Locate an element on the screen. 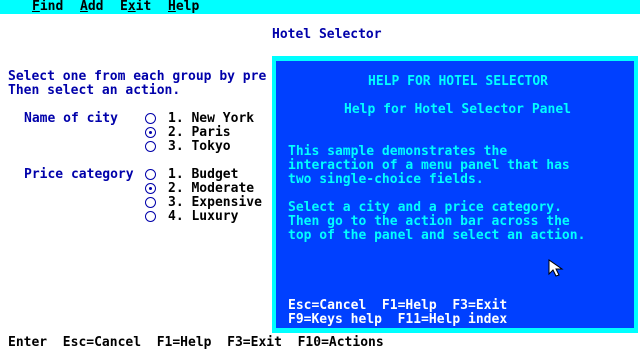 This screenshot has height=350, width=640. menu-exit: Exit is located at coordinates (135, 7).